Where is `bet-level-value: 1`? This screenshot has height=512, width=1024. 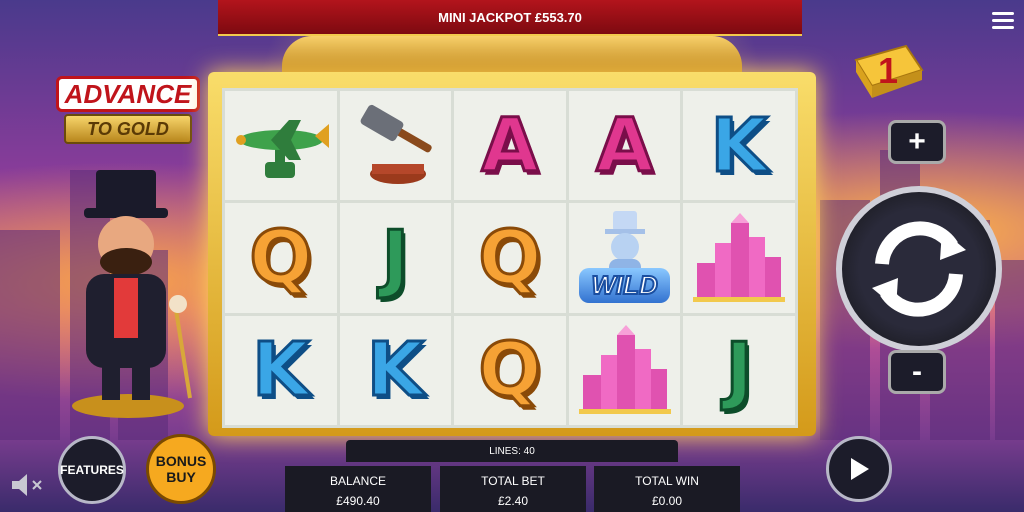
bet-level-value: 1 is located at coordinates (888, 70).